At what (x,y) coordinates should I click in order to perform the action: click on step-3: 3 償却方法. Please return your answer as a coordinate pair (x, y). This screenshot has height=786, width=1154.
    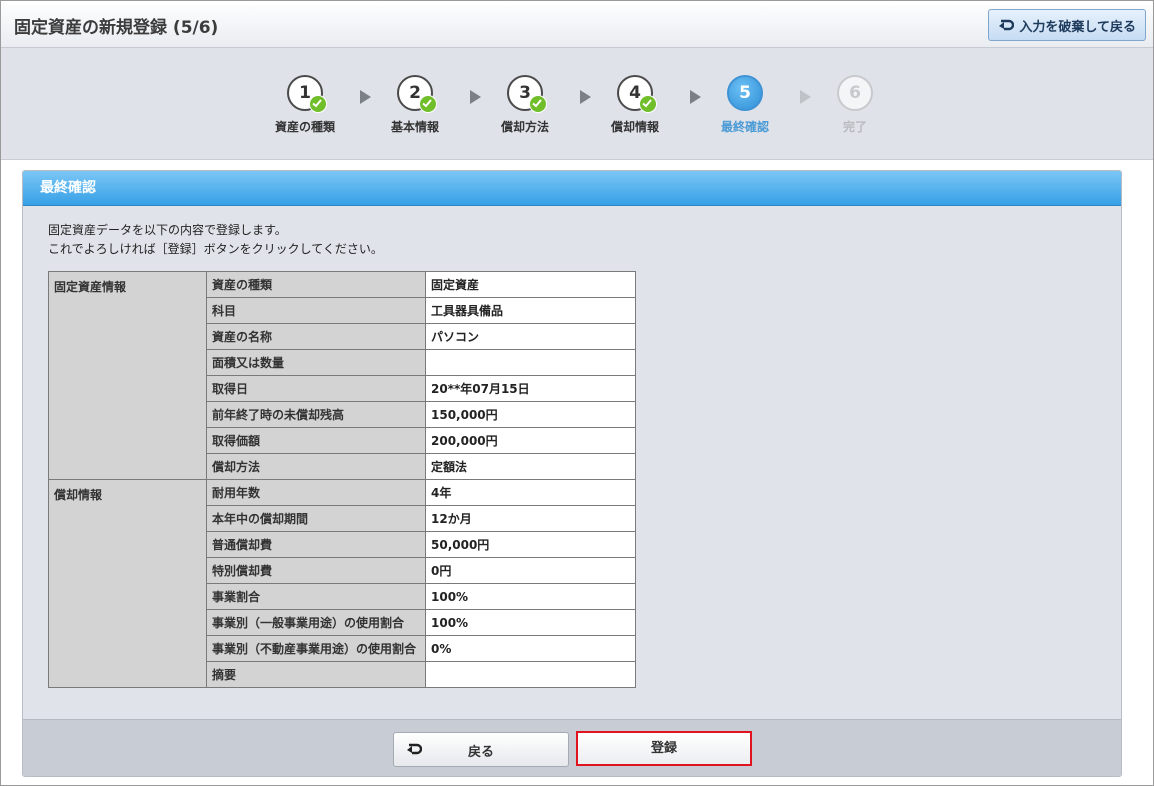
    Looking at the image, I should click on (525, 105).